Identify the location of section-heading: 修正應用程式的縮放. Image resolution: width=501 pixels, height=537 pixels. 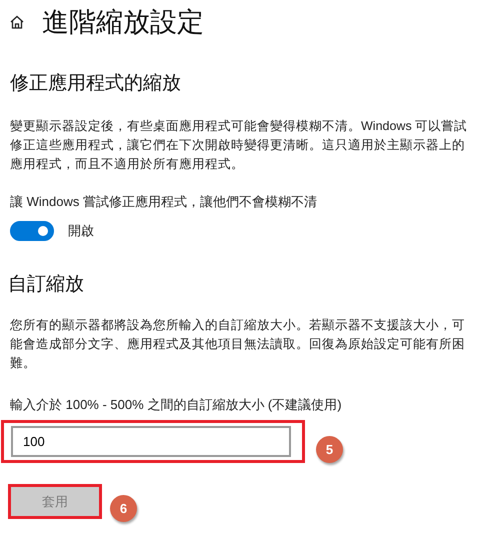
(96, 84).